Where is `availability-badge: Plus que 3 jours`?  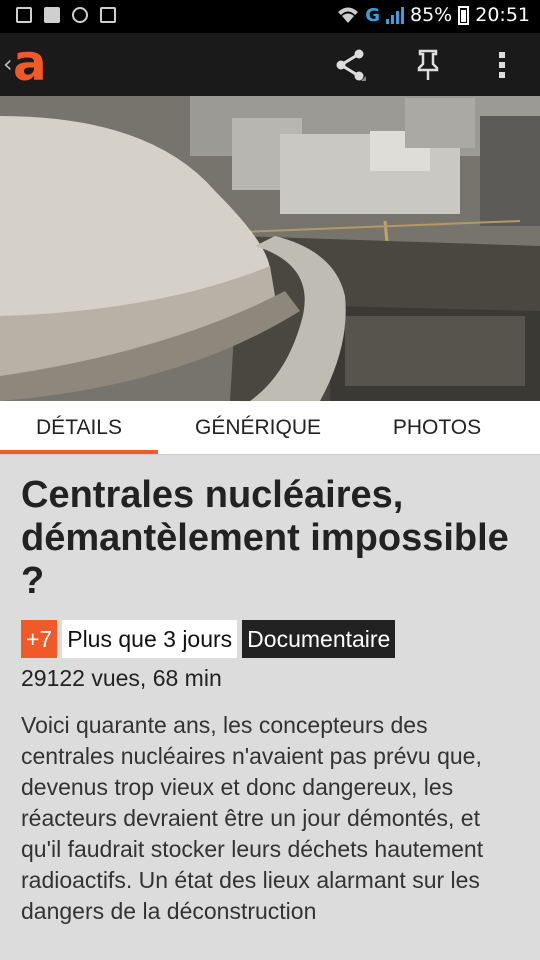 availability-badge: Plus que 3 jours is located at coordinates (150, 639).